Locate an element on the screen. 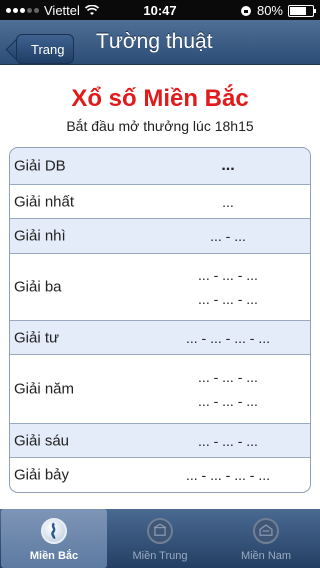 Image resolution: width=320 pixels, height=568 pixels. draw-start-time: Bắt đầu mở thưởng lúc 18h15 is located at coordinates (160, 126).